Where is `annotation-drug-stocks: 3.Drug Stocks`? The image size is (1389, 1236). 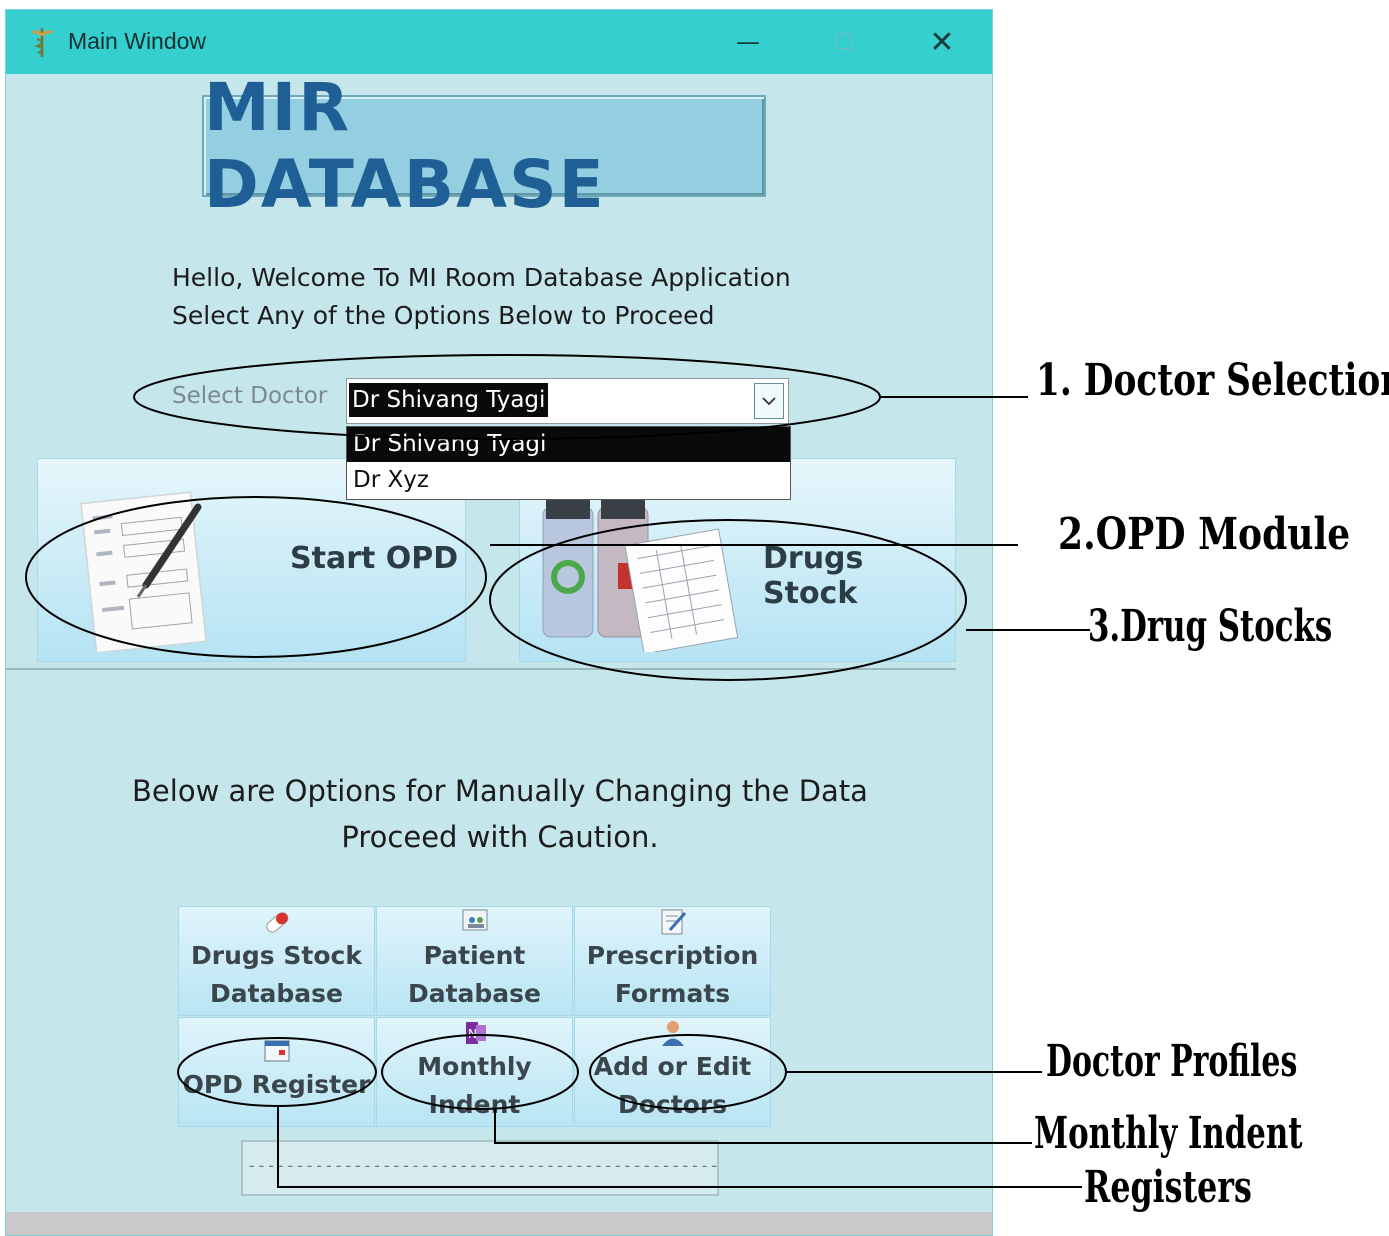 annotation-drug-stocks: 3.Drug Stocks is located at coordinates (1210, 626).